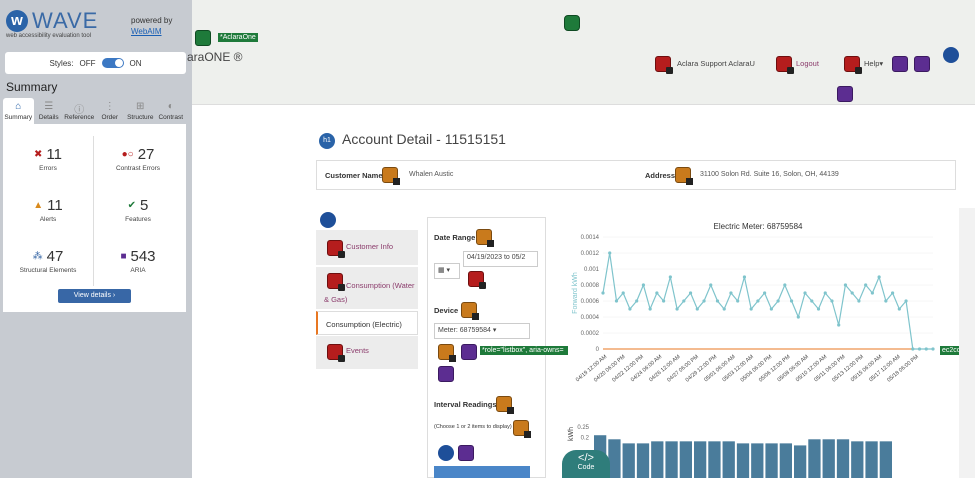  What do you see at coordinates (370, 246) in the screenshot?
I see `nav-label: Customer Info` at bounding box center [370, 246].